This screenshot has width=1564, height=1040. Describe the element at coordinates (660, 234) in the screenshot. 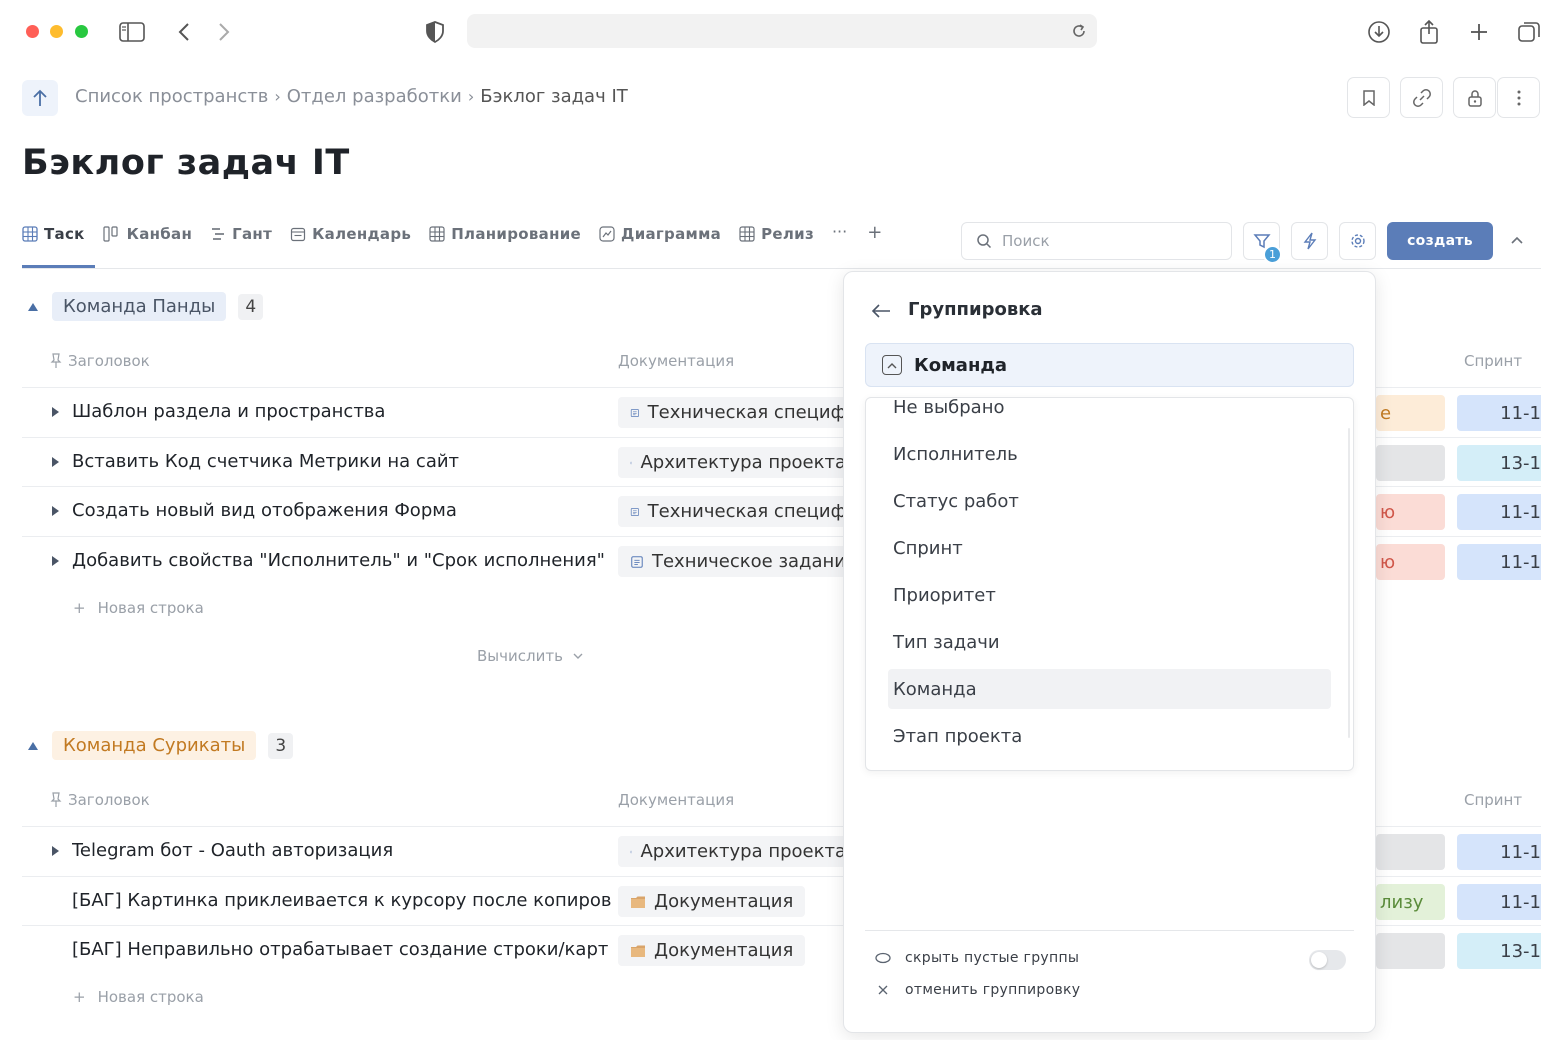

I see `tab-chart: Диаграмма` at that location.